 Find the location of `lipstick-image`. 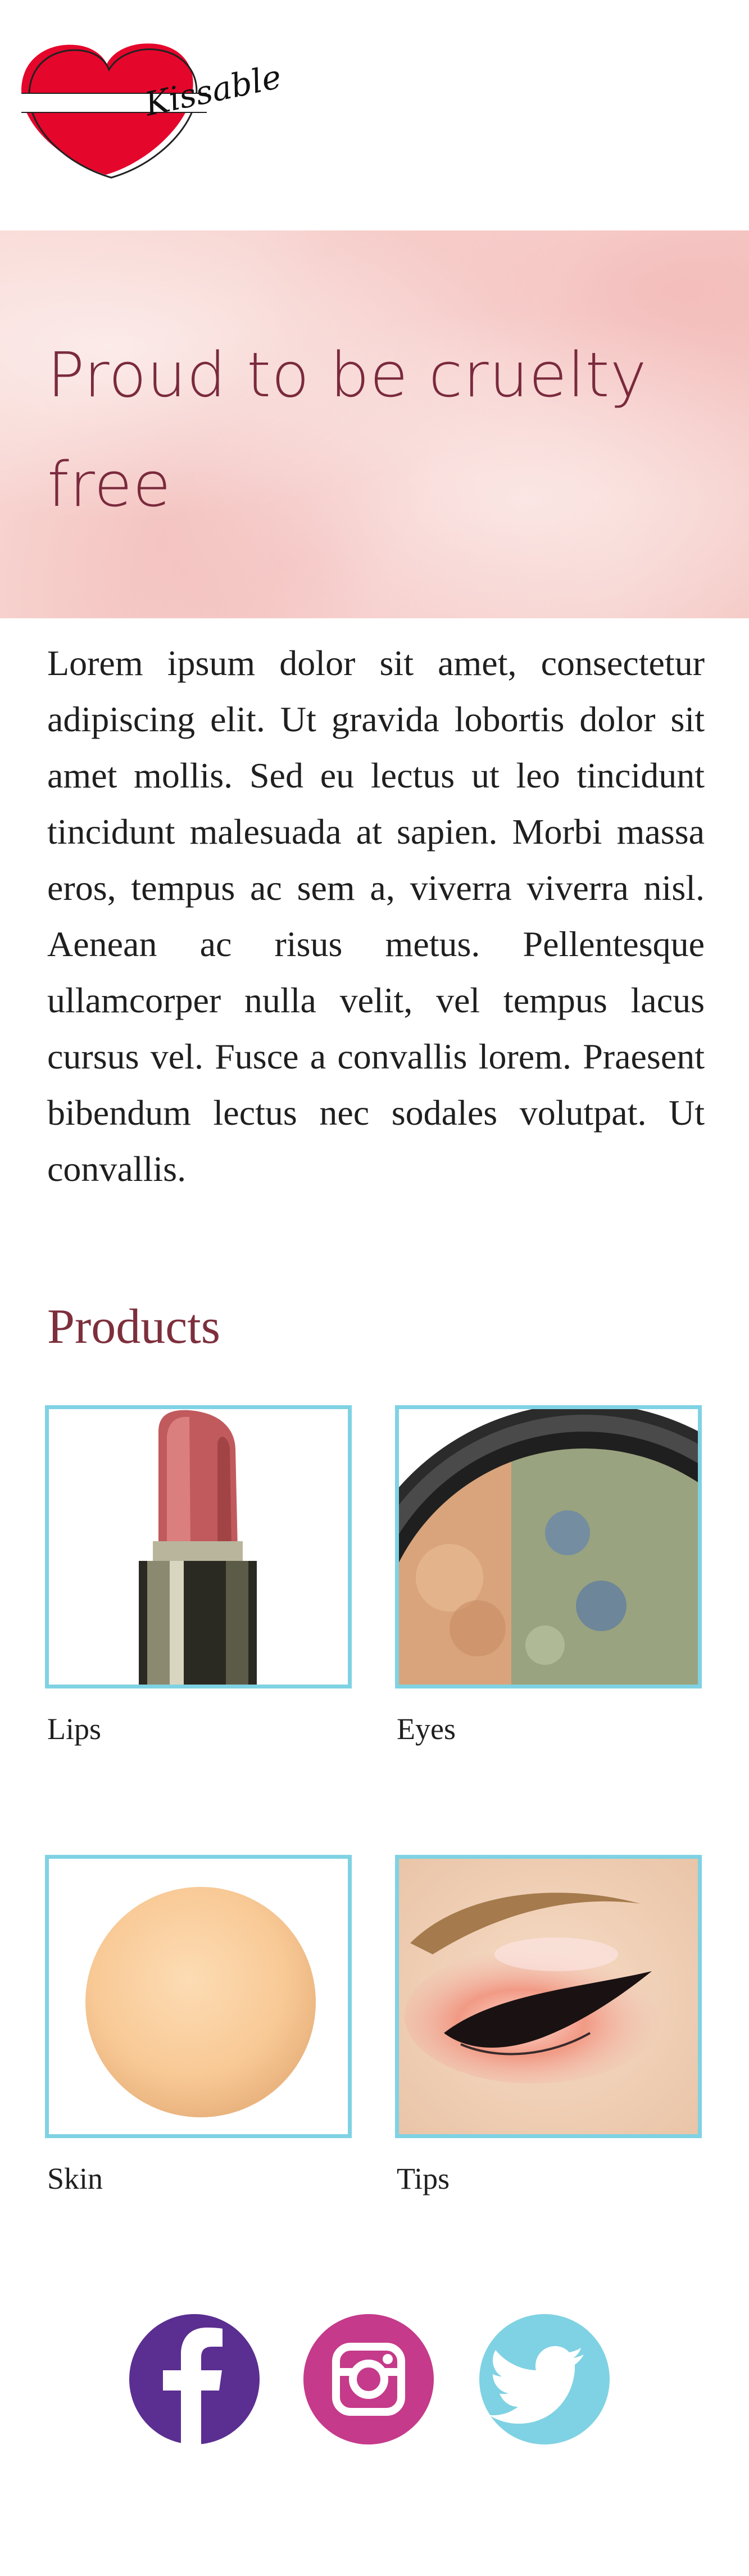

lipstick-image is located at coordinates (198, 1547).